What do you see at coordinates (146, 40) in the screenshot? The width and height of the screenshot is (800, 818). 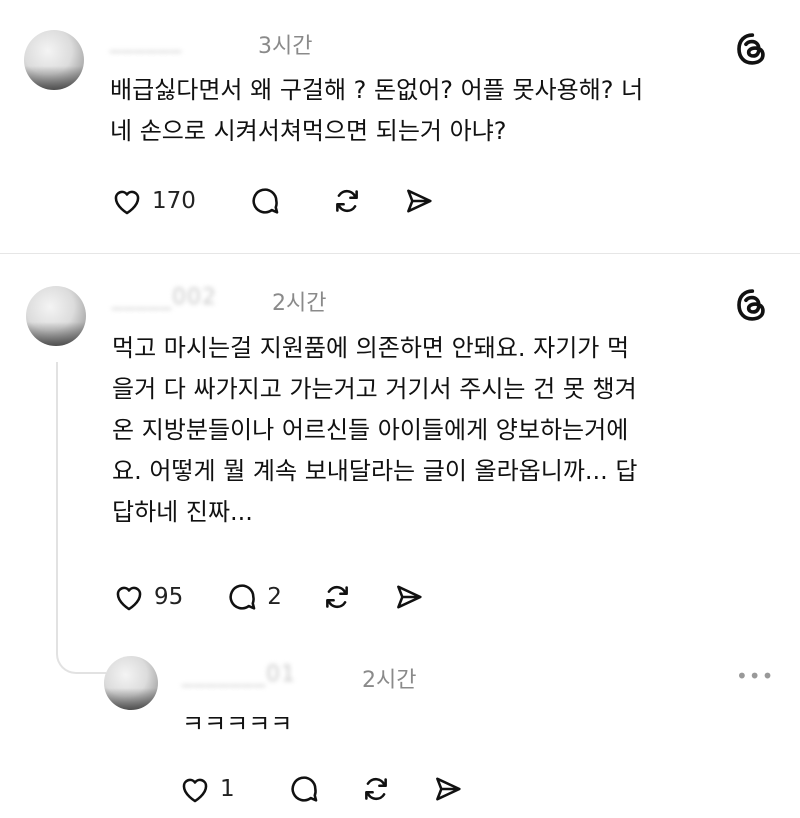 I see `username: ______` at bounding box center [146, 40].